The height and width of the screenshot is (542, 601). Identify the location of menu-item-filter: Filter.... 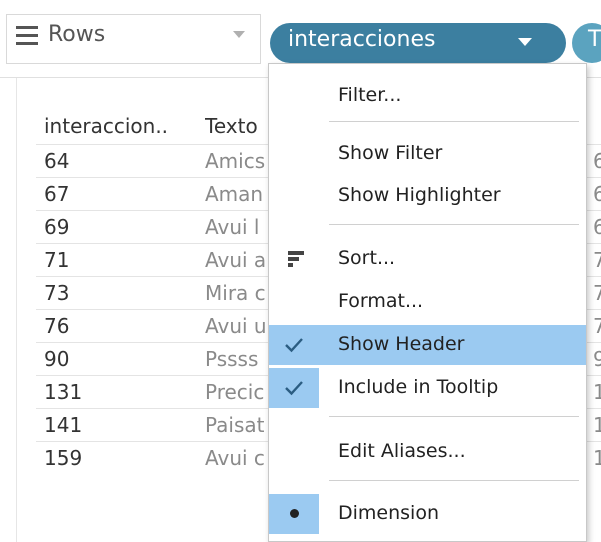
(427, 96).